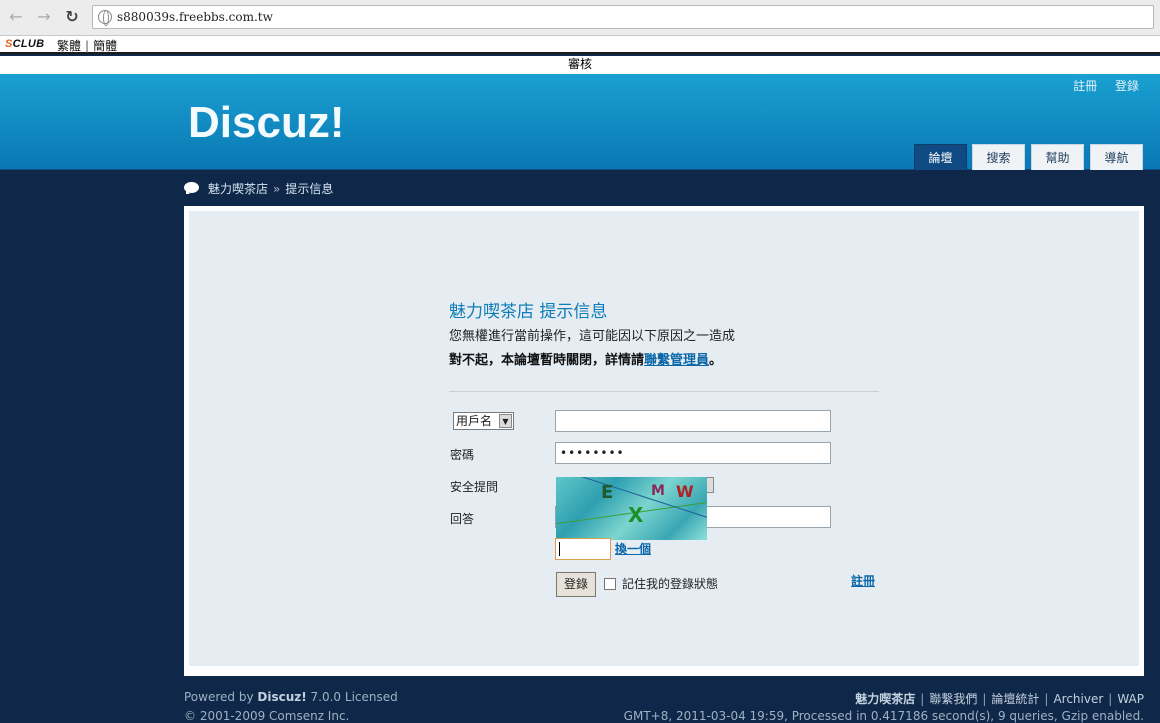  Describe the element at coordinates (953, 699) in the screenshot. I see `footer-link-contact: 聯繫我們` at that location.